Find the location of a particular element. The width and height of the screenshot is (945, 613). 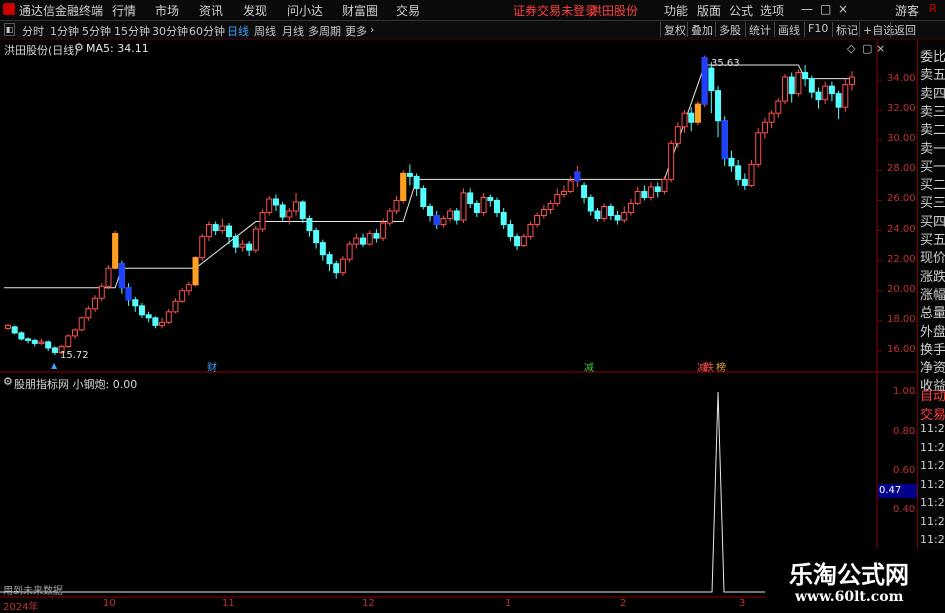

event-marker-reduce: 减 is located at coordinates (589, 366).